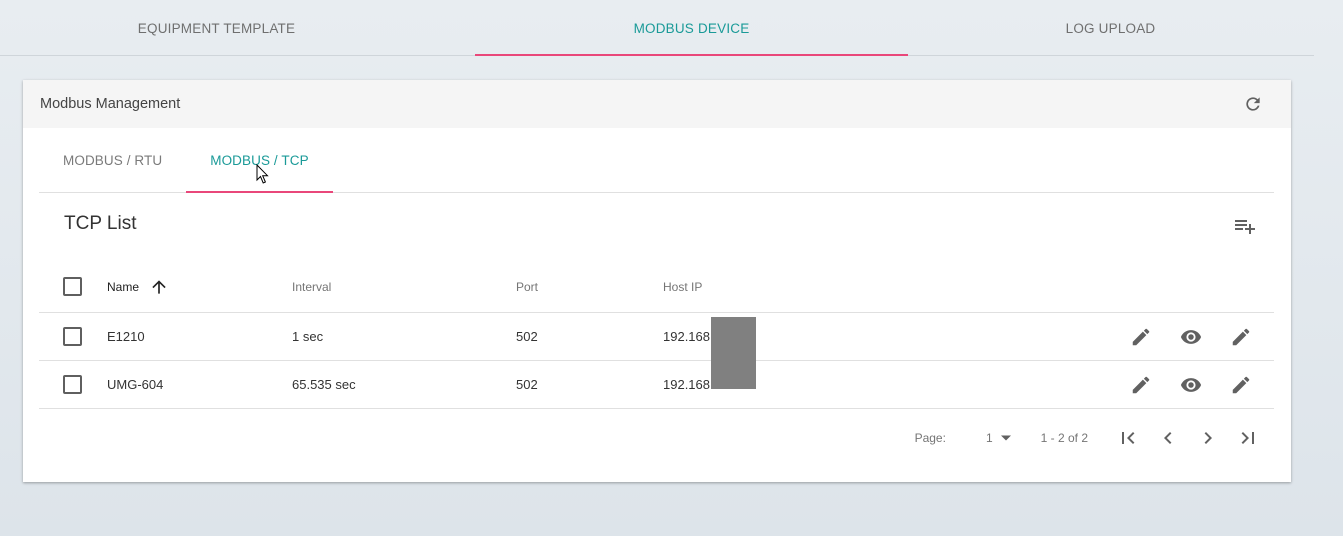 The width and height of the screenshot is (1343, 536). What do you see at coordinates (123, 286) in the screenshot?
I see `header-name-label: Name` at bounding box center [123, 286].